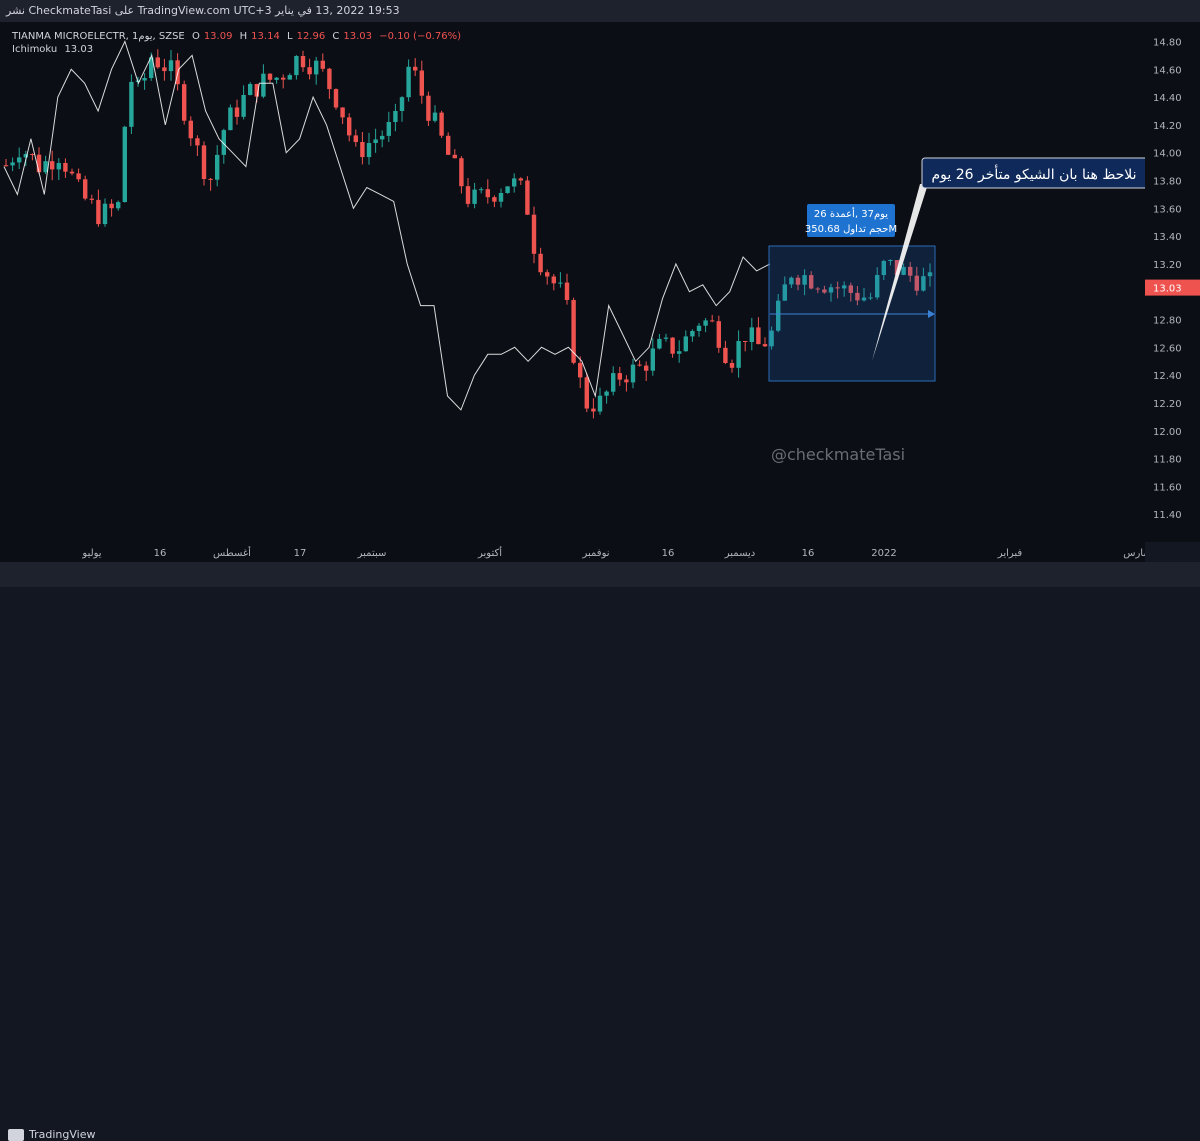  What do you see at coordinates (358, 36) in the screenshot?
I see `legend-close: 13.03` at bounding box center [358, 36].